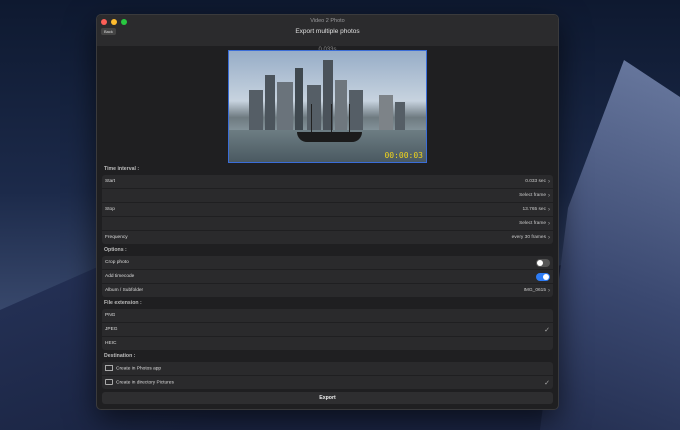  I want to click on destination-directory: Create in directory Pictures ✓, so click(327, 382).